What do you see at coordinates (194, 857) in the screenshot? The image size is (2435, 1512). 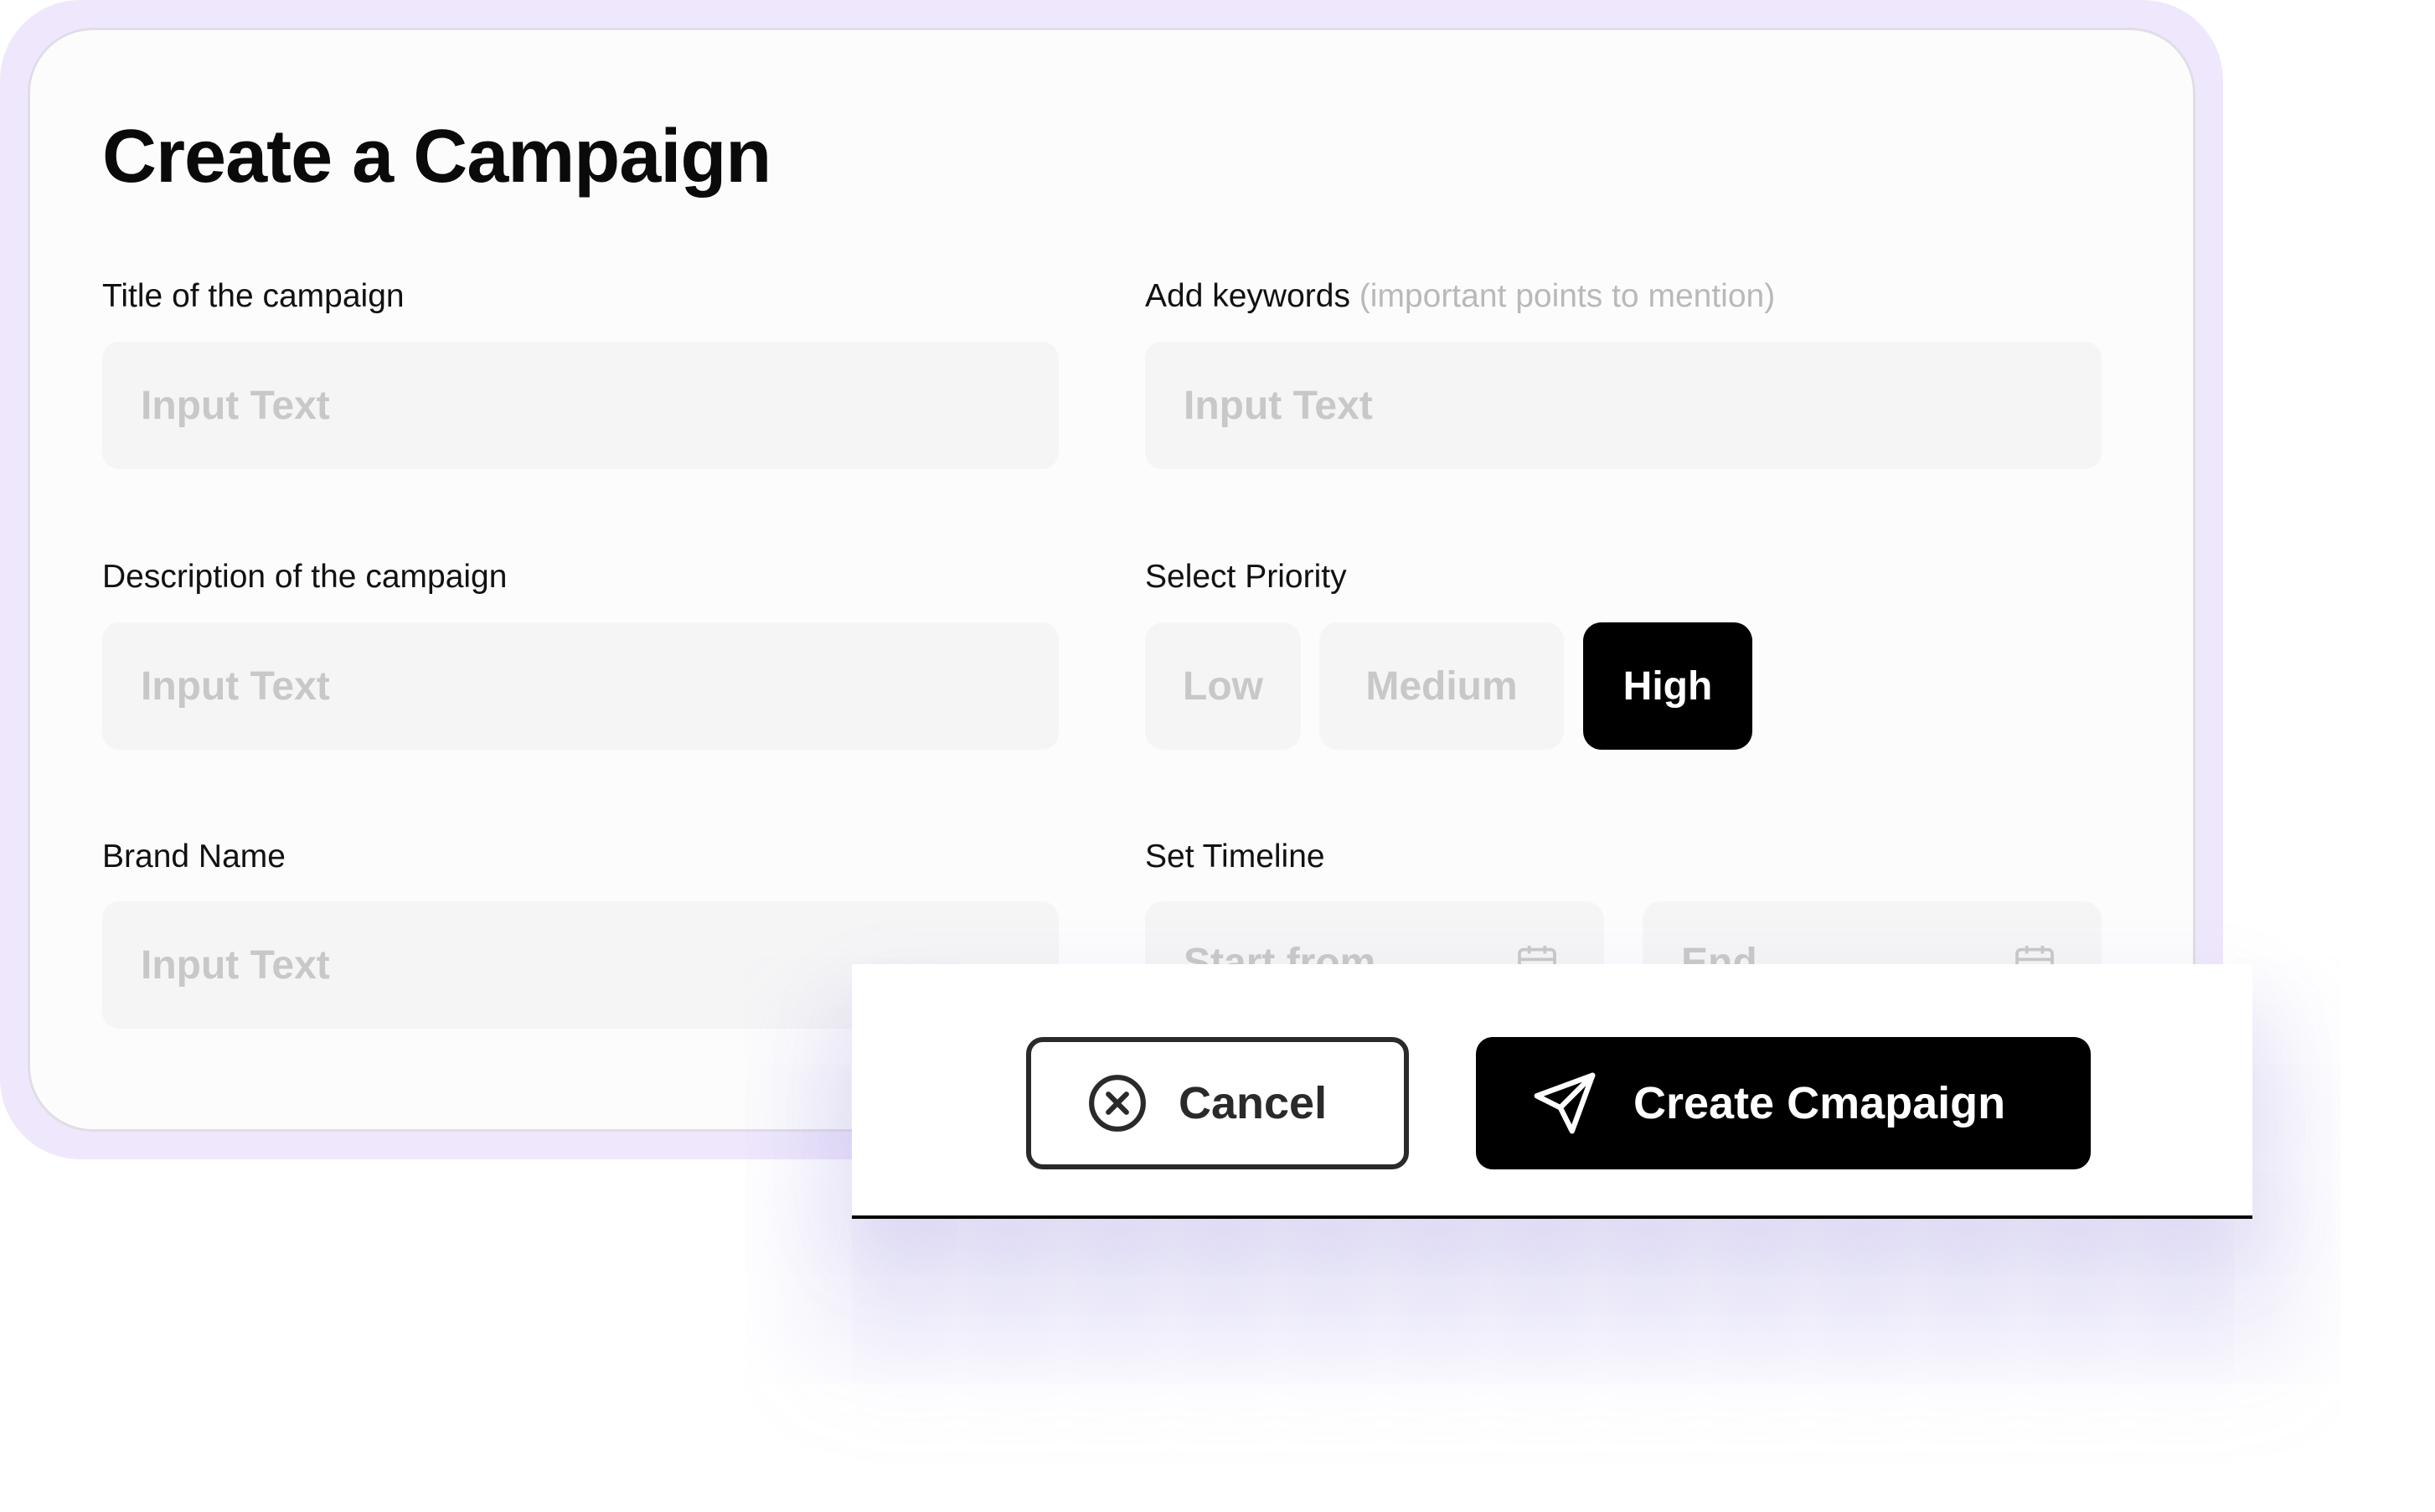 I see `brand-name-label: Brand Name` at bounding box center [194, 857].